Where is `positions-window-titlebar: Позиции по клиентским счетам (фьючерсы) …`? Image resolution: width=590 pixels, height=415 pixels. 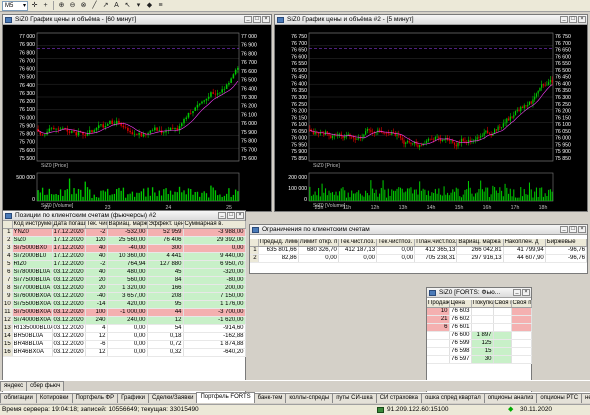 positions-window-titlebar: Позиции по клиентским счетам (фьючерсы) … is located at coordinates (124, 216).